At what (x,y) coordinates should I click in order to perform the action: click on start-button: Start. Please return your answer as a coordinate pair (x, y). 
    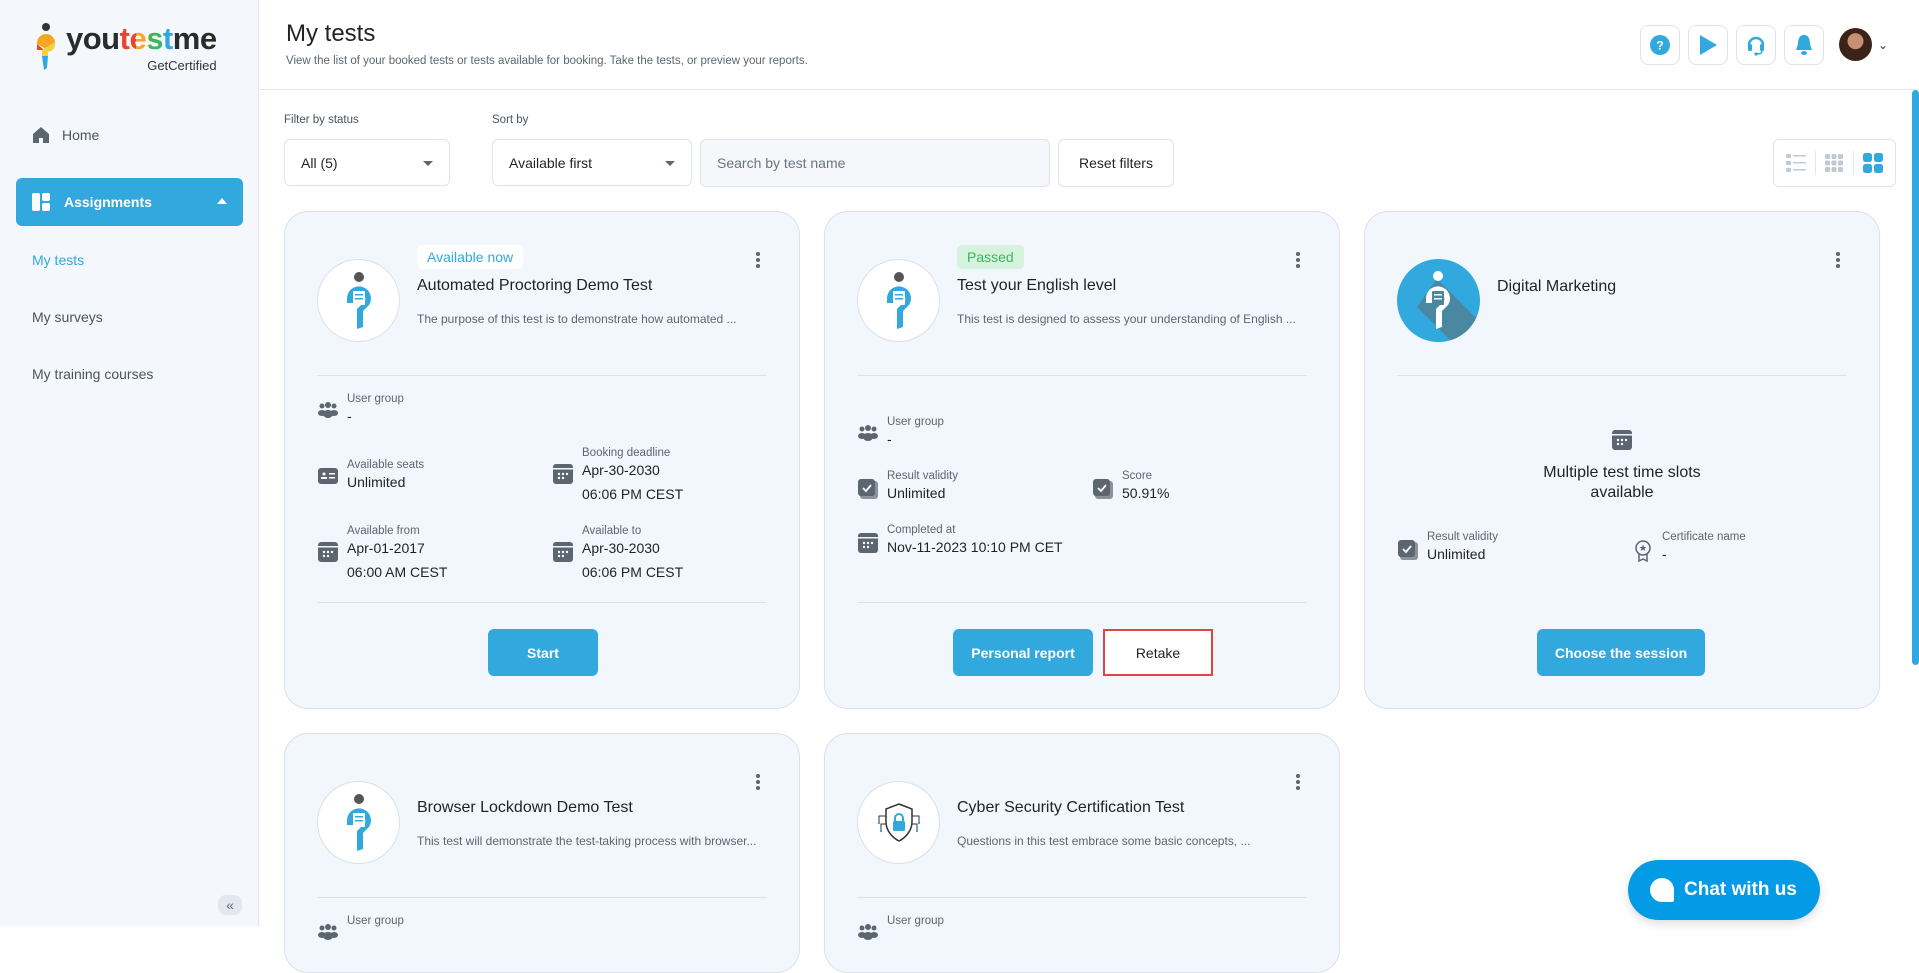
    Looking at the image, I should click on (543, 652).